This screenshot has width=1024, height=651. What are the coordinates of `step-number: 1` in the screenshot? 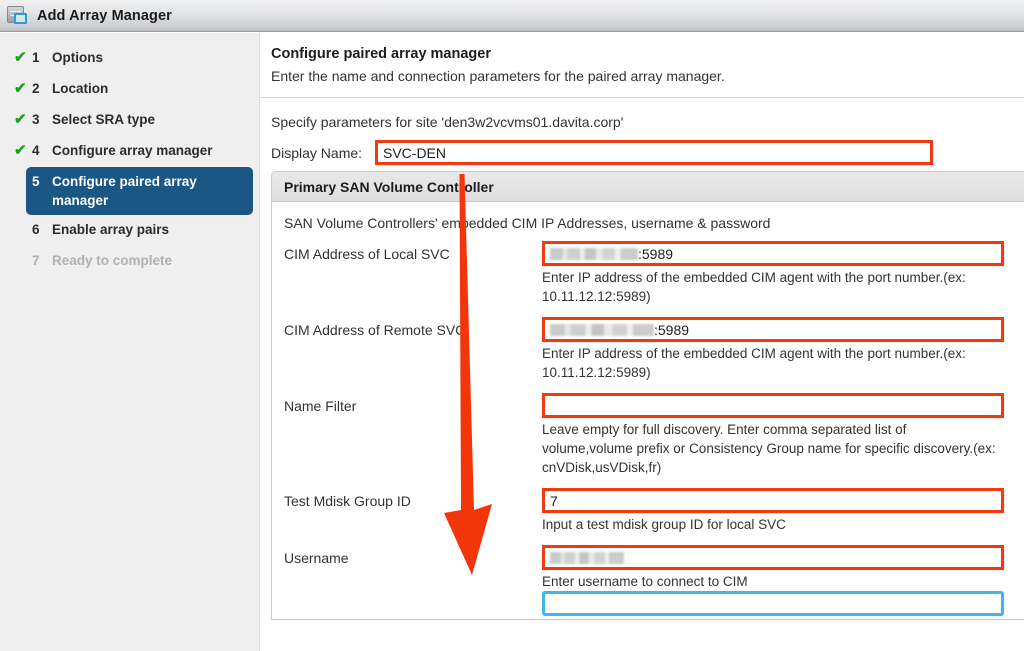 It's located at (36, 57).